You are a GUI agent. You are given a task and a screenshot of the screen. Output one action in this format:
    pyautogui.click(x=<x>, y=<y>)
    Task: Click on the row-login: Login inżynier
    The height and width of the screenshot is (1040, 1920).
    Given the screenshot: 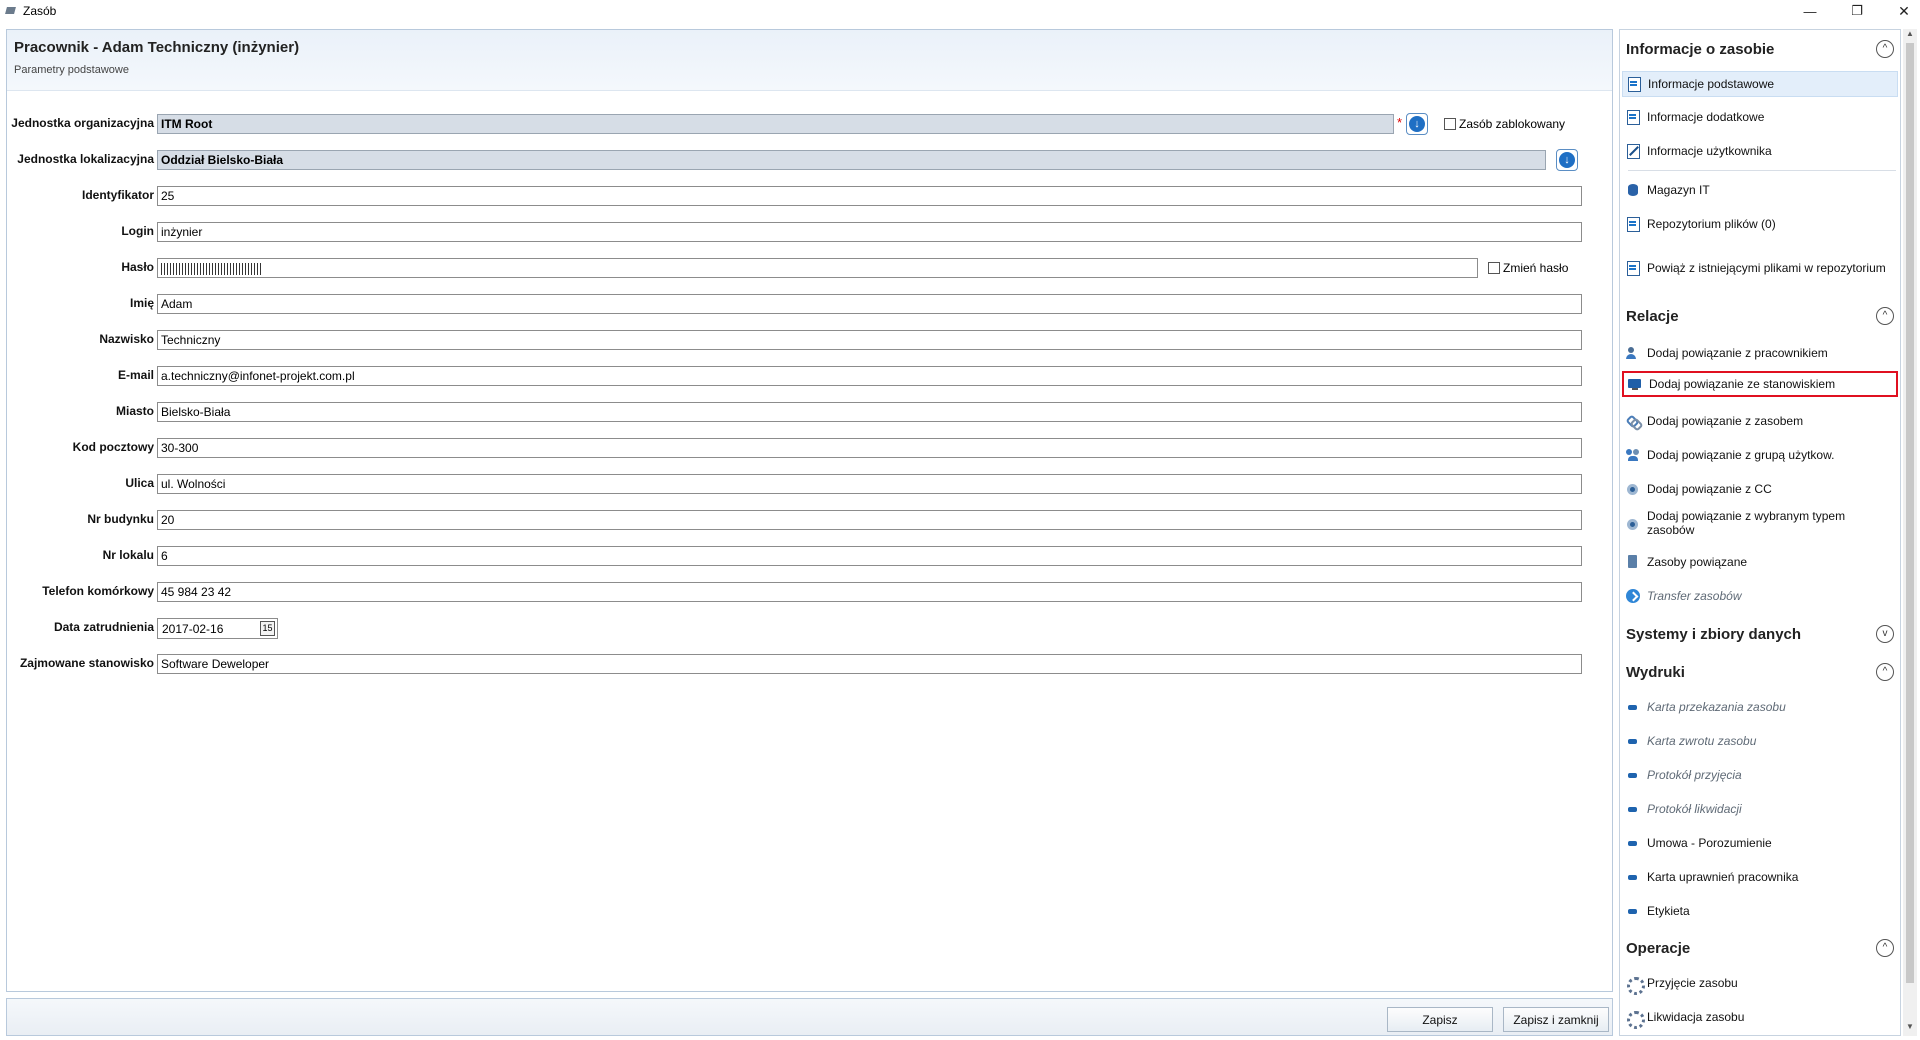 What is the action you would take?
    pyautogui.click(x=807, y=233)
    